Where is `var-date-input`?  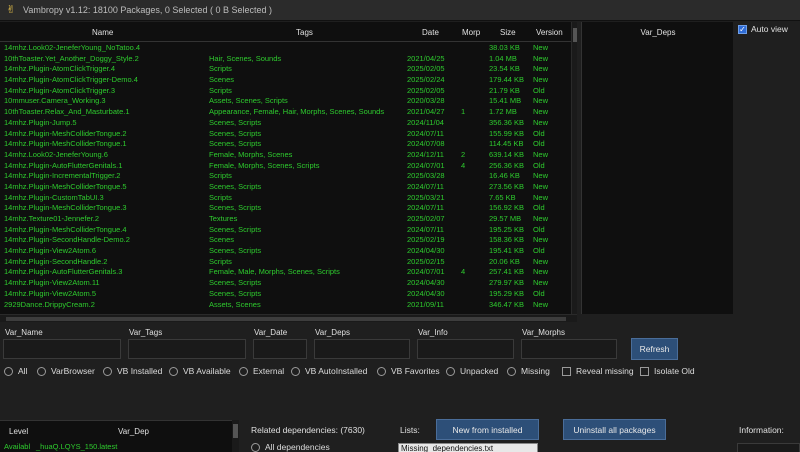 var-date-input is located at coordinates (280, 349).